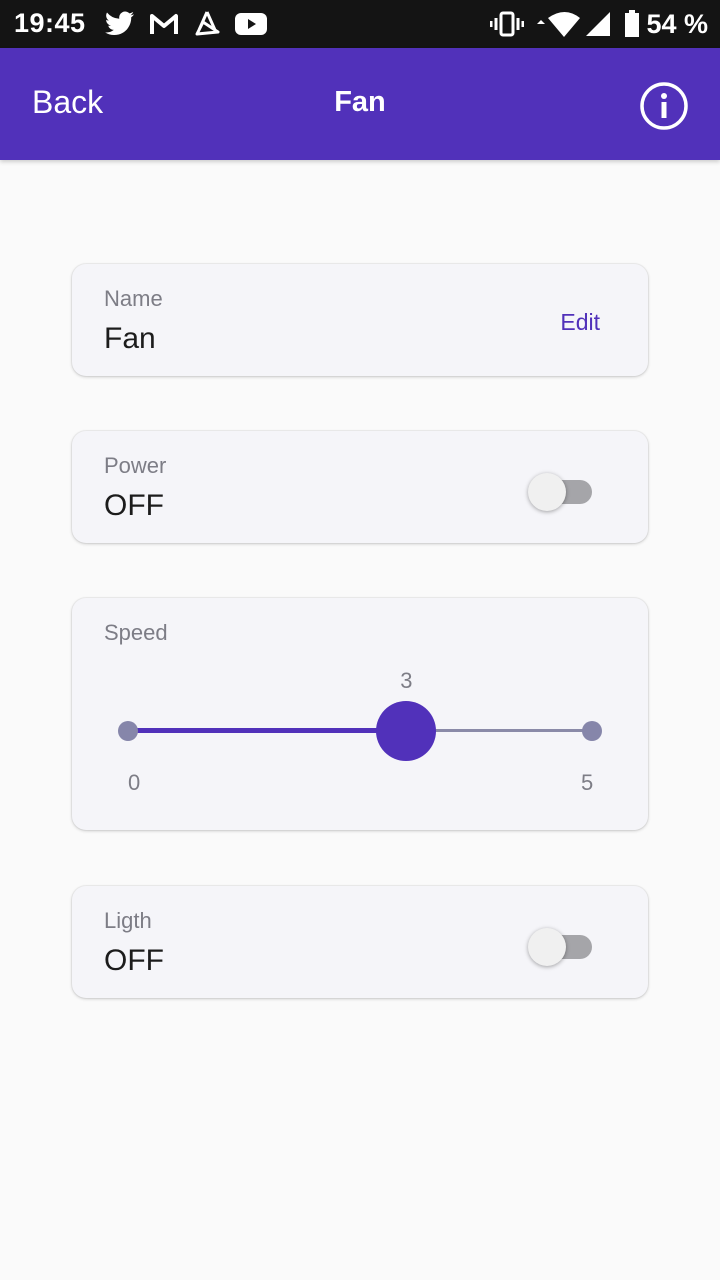  Describe the element at coordinates (134, 960) in the screenshot. I see `light-status: OFF` at that location.